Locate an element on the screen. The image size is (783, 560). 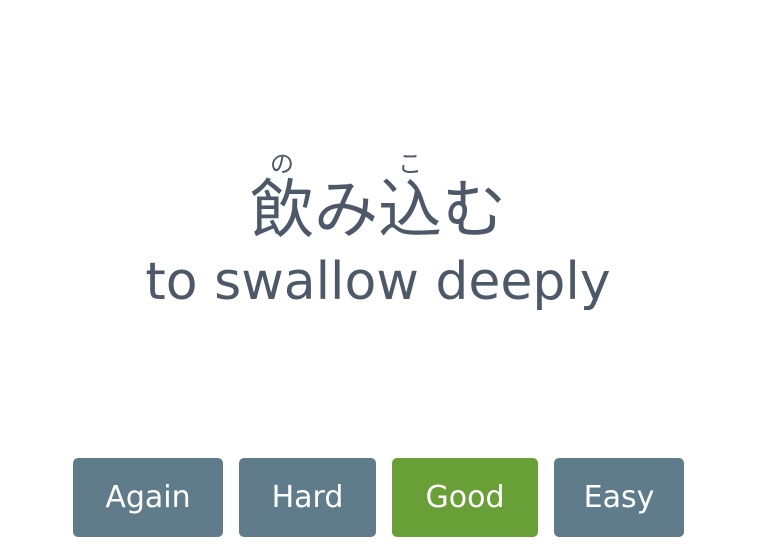
answer-buttons: Again Hard Good Easy is located at coordinates (391, 497).